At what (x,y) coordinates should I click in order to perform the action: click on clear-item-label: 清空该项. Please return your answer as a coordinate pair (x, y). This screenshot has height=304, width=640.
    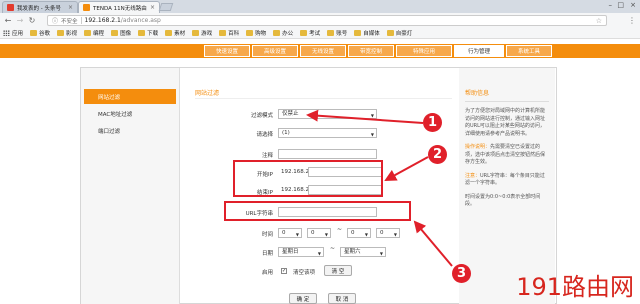
    Looking at the image, I should click on (304, 273).